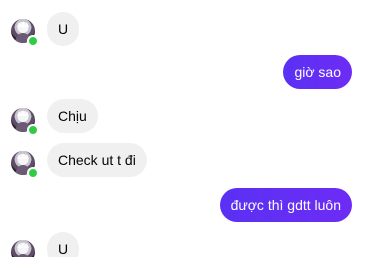 The image size is (374, 257). I want to click on message-bubble-incoming: Chịu, so click(72, 116).